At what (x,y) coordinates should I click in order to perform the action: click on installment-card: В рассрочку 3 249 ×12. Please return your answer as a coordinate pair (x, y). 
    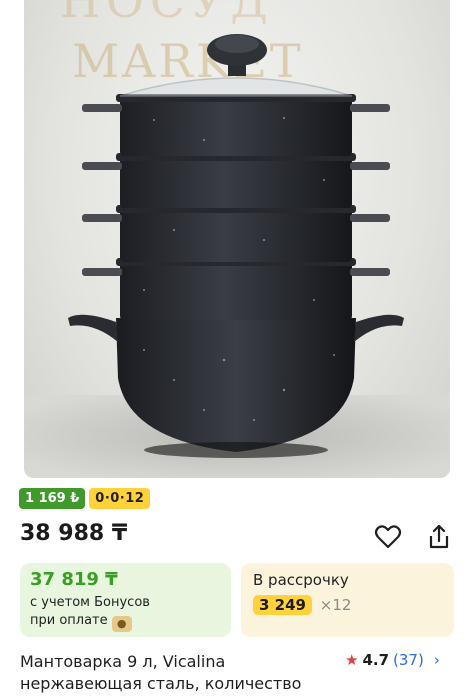
    Looking at the image, I should click on (347, 600).